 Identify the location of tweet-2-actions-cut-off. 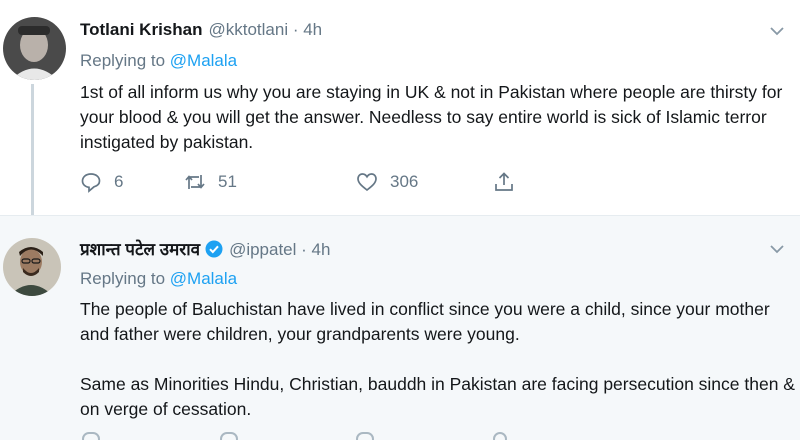
(310, 436).